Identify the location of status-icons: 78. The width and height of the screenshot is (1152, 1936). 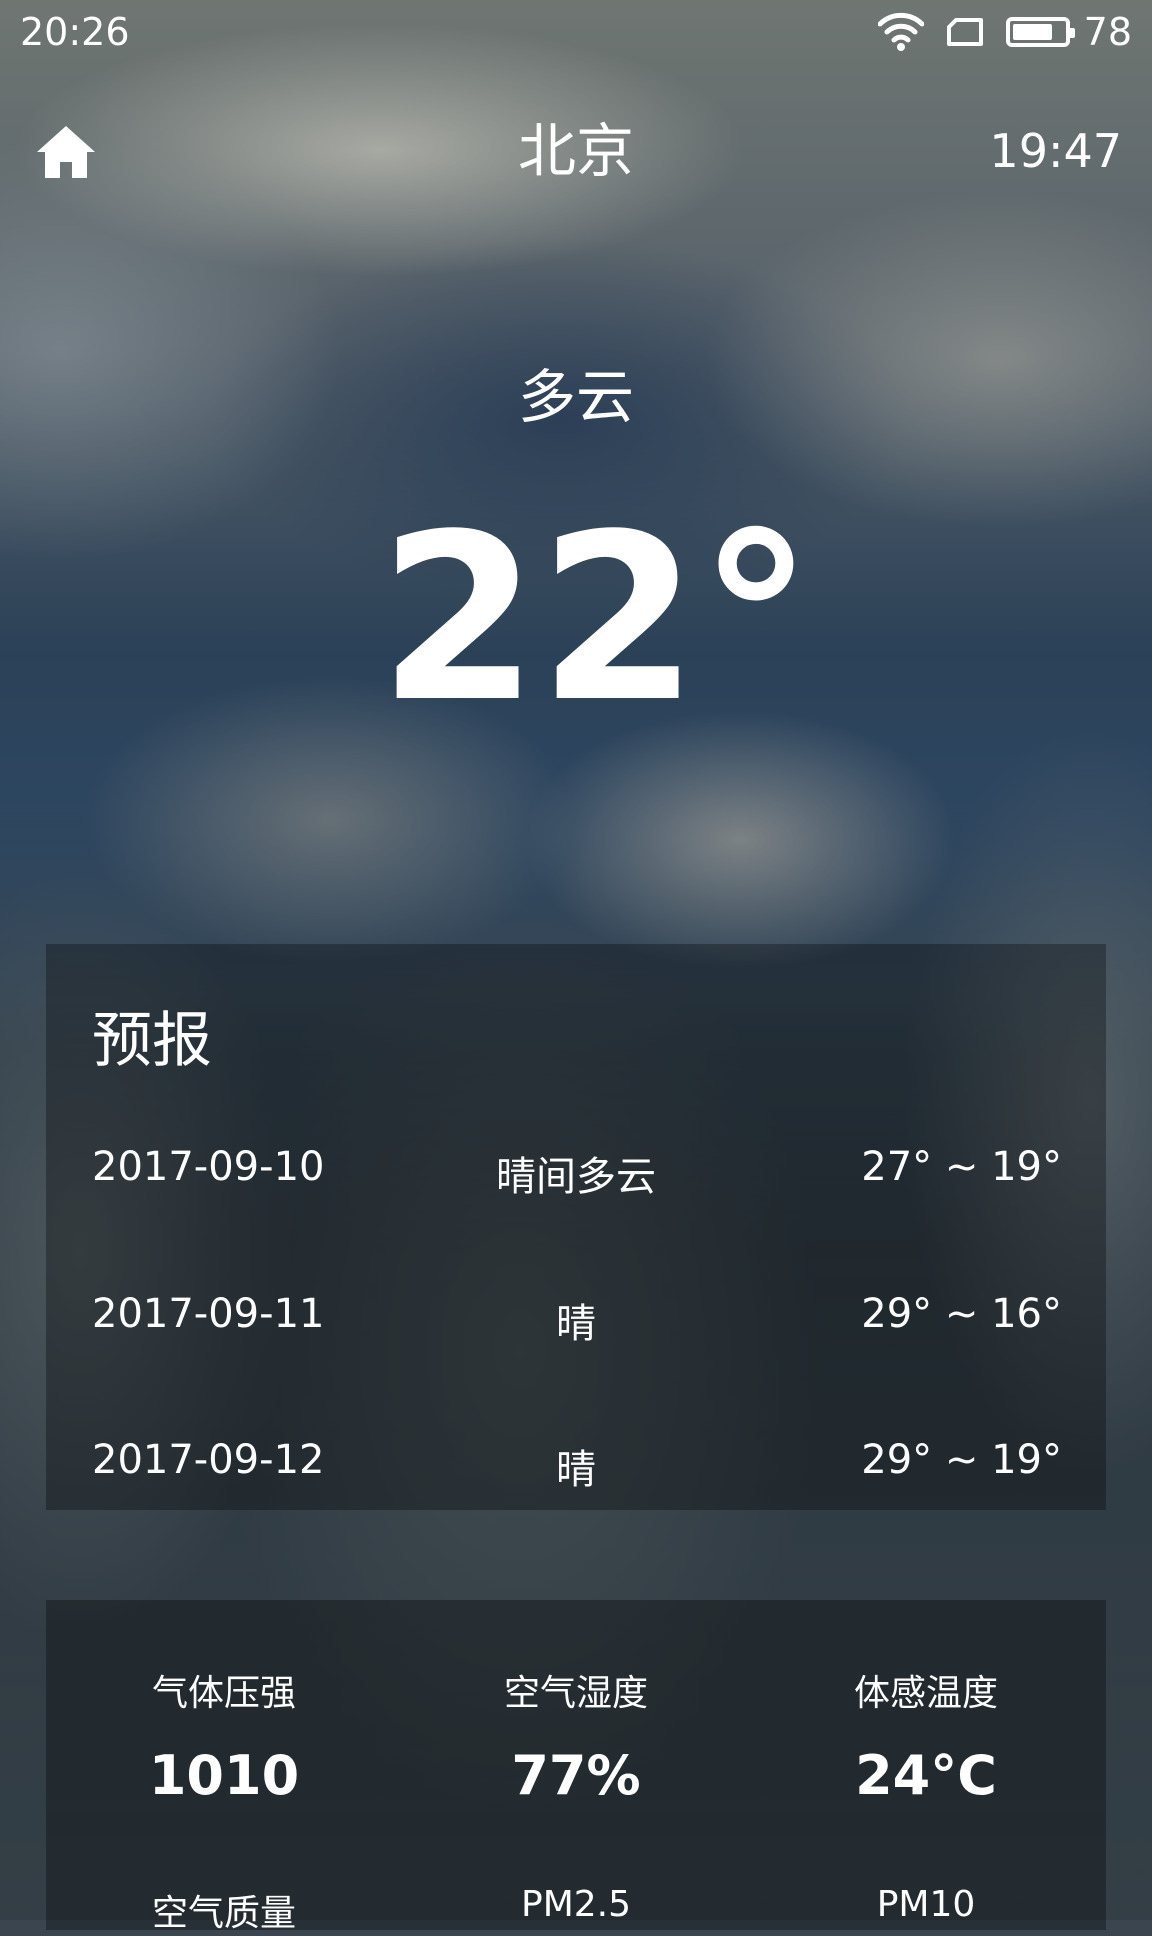
(1004, 32).